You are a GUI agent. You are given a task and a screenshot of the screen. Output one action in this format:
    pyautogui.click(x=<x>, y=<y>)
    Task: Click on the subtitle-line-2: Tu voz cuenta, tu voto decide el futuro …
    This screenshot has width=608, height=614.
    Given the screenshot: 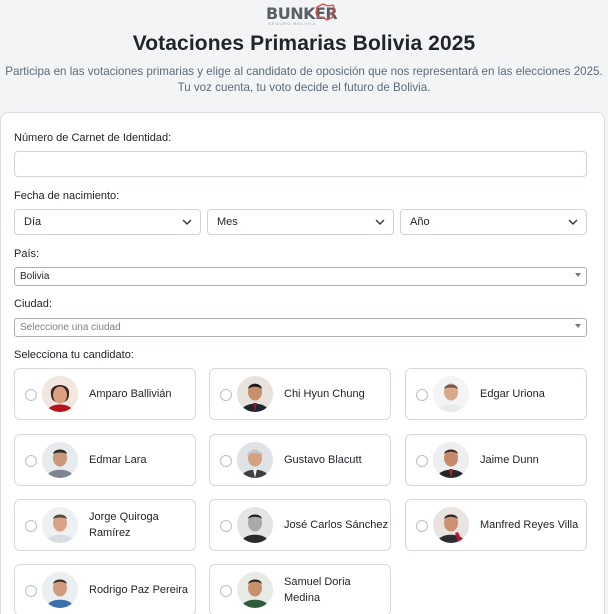 What is the action you would take?
    pyautogui.click(x=304, y=87)
    